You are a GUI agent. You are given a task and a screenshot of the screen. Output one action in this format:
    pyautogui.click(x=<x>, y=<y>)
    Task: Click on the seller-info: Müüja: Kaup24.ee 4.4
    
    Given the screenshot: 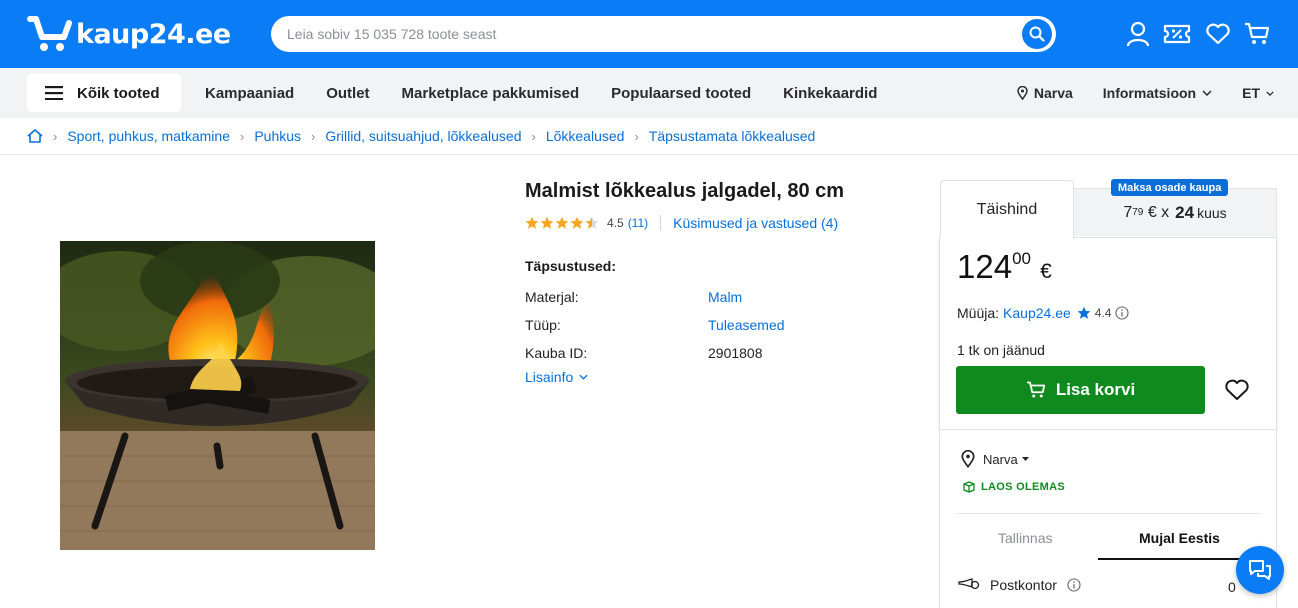 What is the action you would take?
    pyautogui.click(x=1043, y=313)
    